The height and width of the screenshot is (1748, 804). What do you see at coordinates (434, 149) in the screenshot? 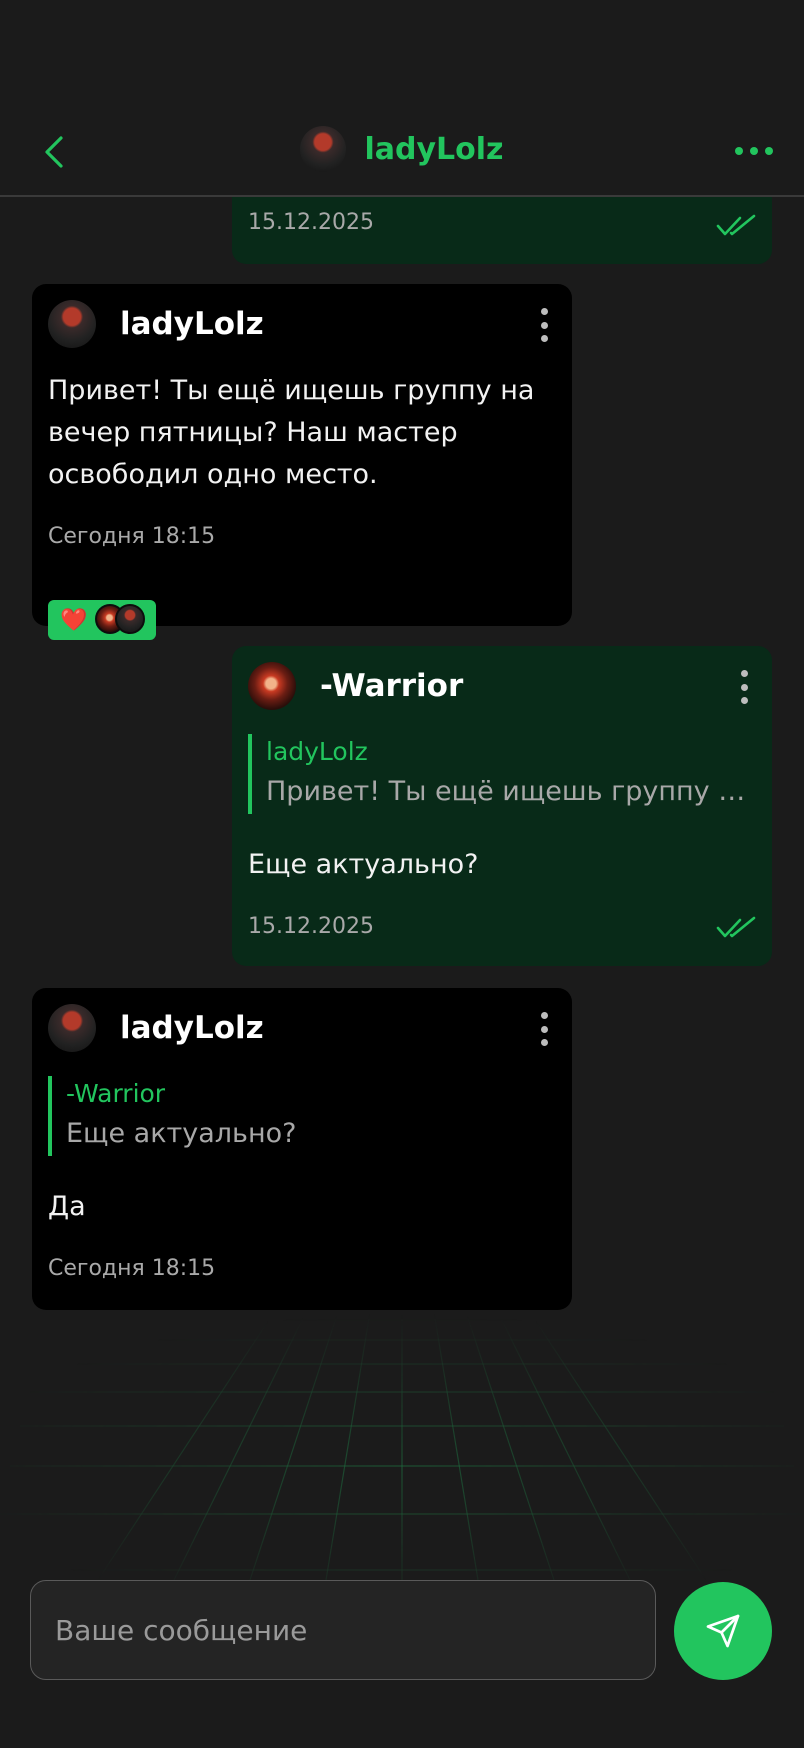
I see `chat-title: ladyLolz` at bounding box center [434, 149].